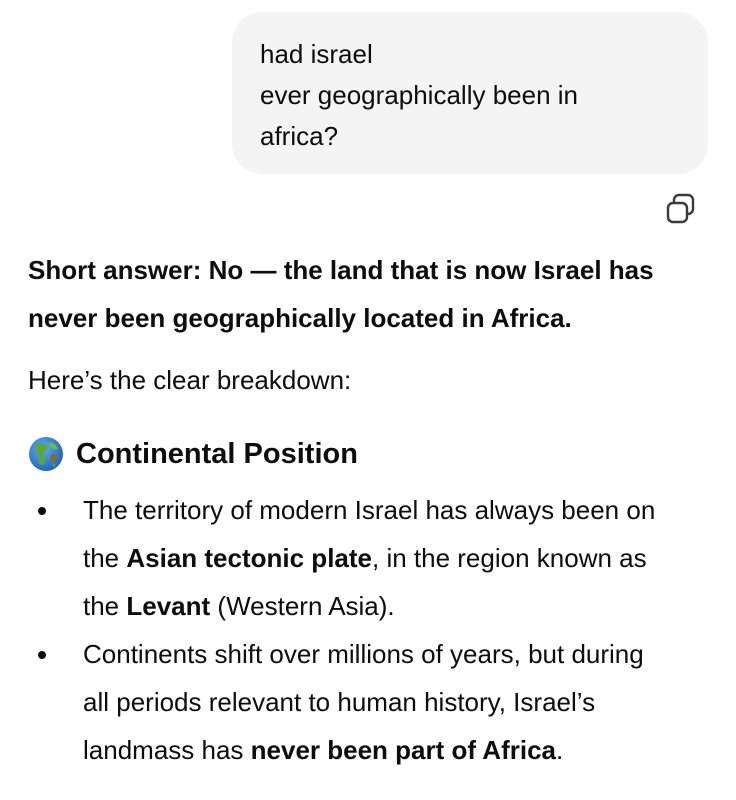 This screenshot has height=800, width=736. I want to click on bold-term: Asian tectonic plate, so click(249, 558).